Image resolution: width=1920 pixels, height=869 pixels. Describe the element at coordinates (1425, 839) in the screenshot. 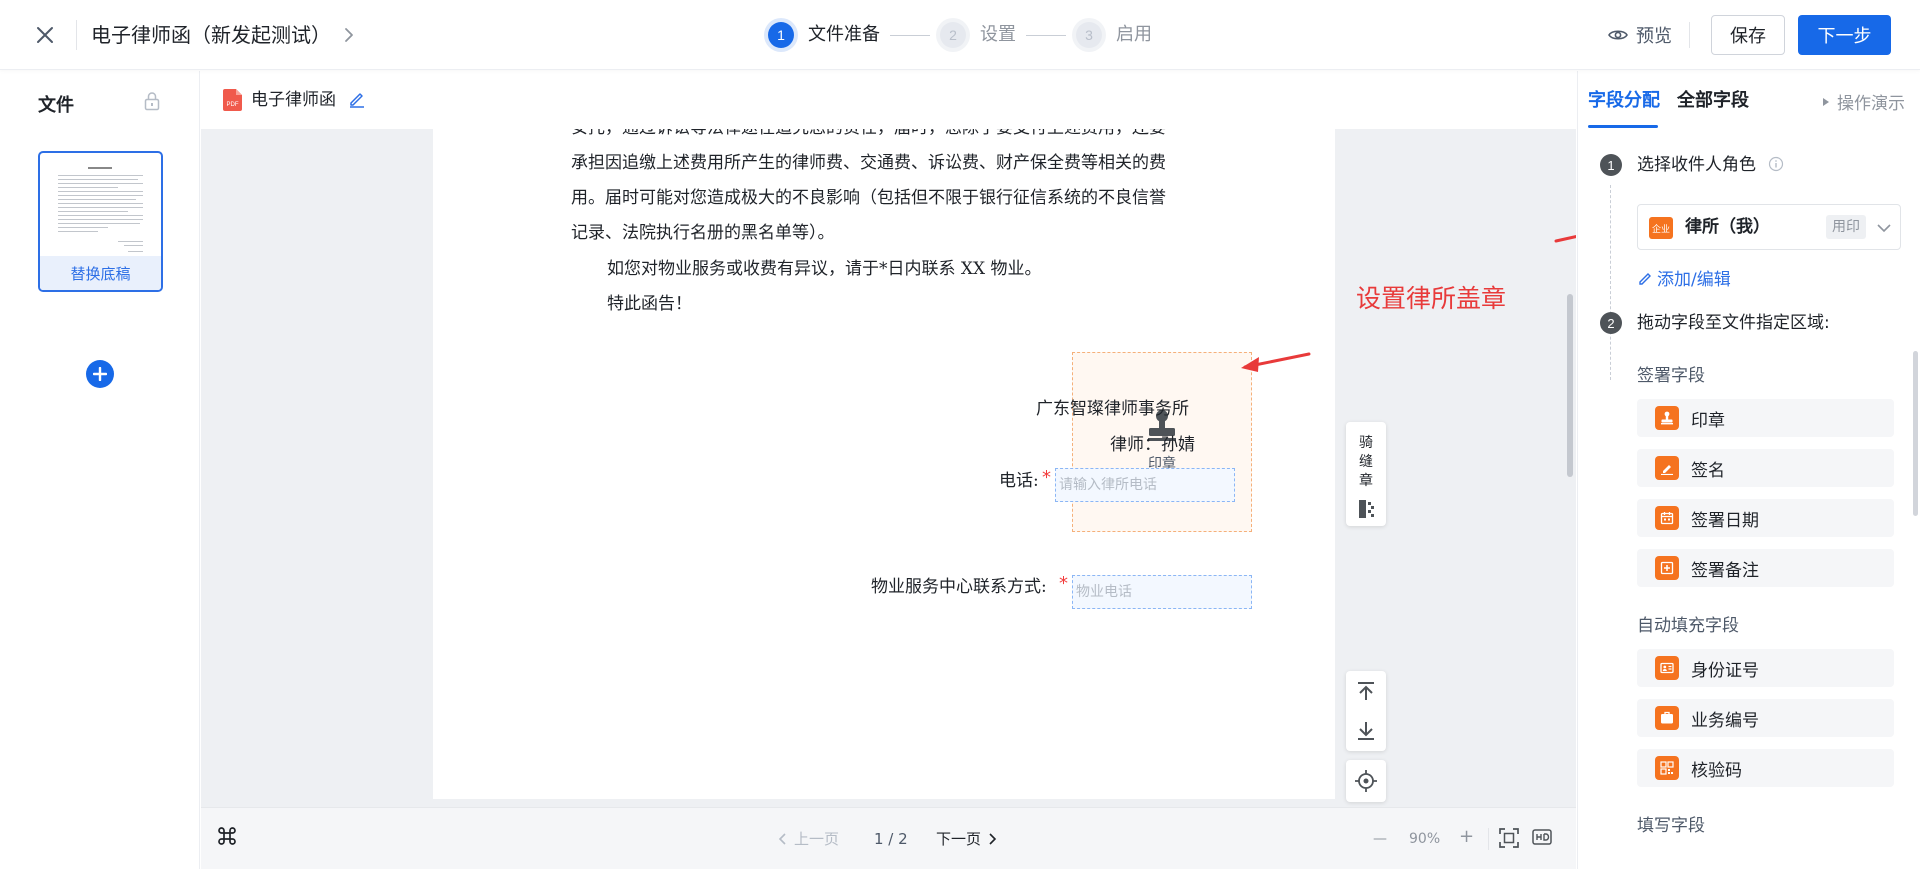

I see `zoom-level: 90%` at that location.